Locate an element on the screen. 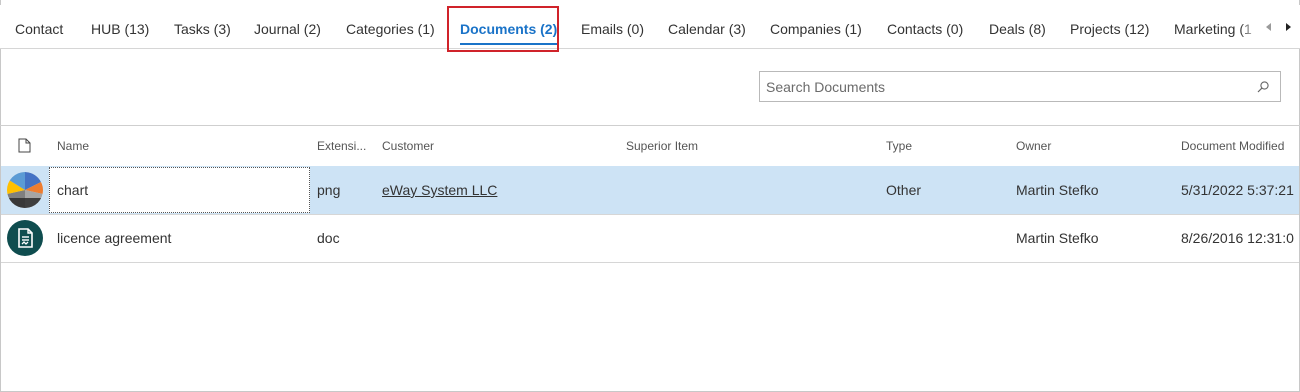 This screenshot has width=1300, height=392. cell-document-modified: 5/31/2022 5:37:21 is located at coordinates (1237, 190).